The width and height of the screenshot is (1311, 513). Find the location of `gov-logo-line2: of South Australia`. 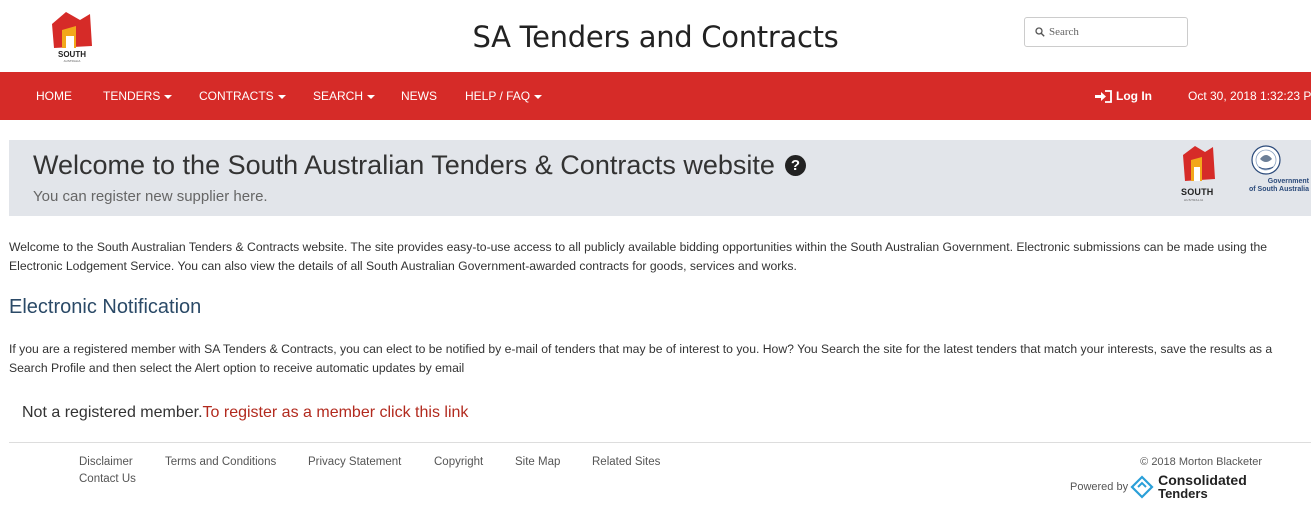

gov-logo-line2: of South Australia is located at coordinates (1278, 189).